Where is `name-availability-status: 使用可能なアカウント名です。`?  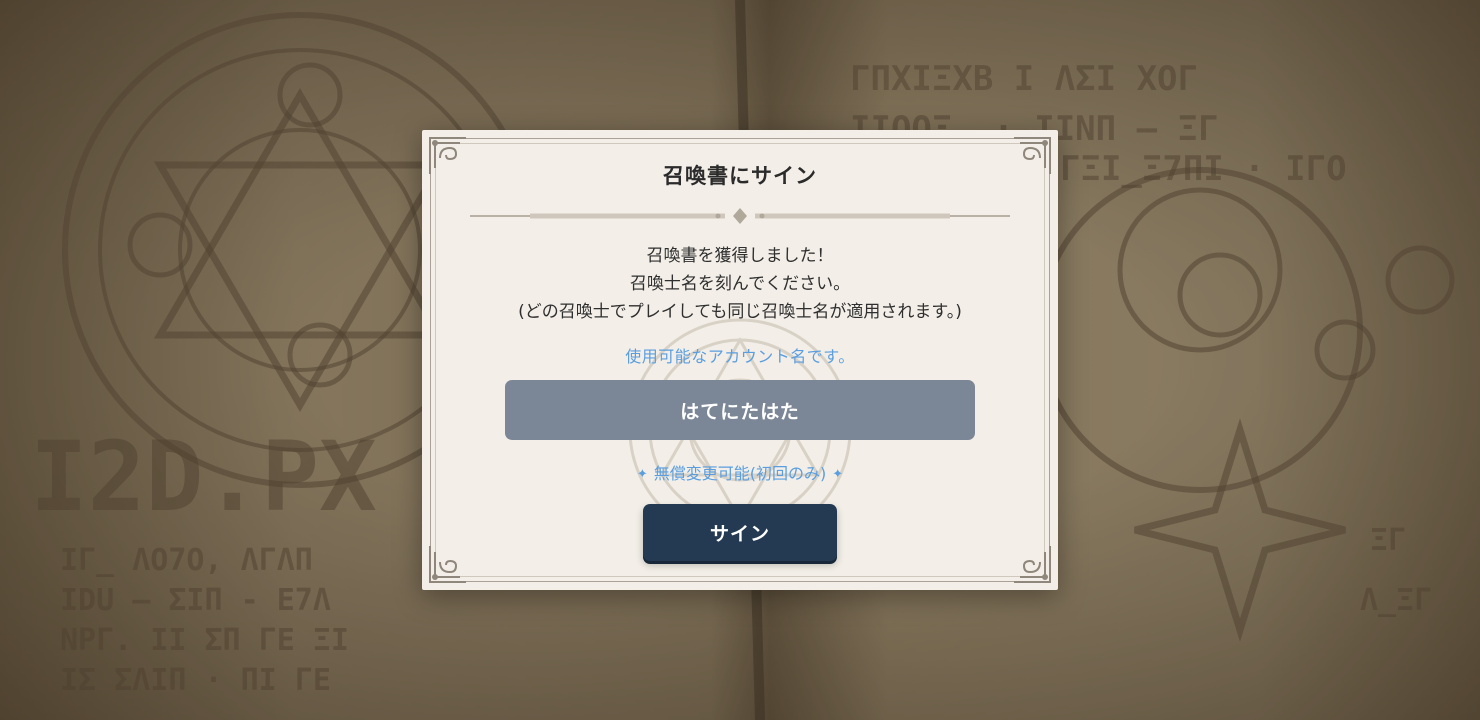
name-availability-status: 使用可能なアカウント名です。 is located at coordinates (740, 356).